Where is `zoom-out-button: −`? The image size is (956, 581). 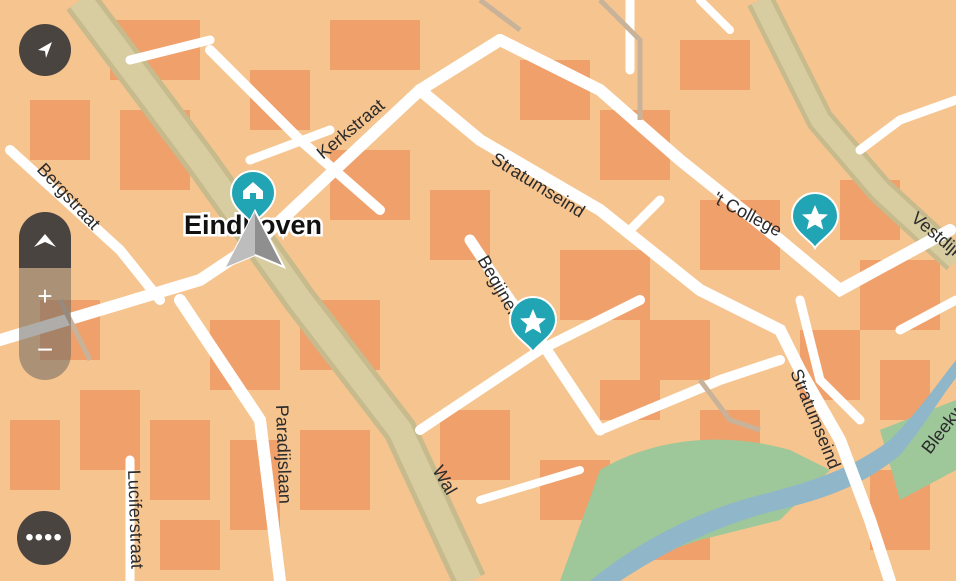 zoom-out-button: − is located at coordinates (45, 350).